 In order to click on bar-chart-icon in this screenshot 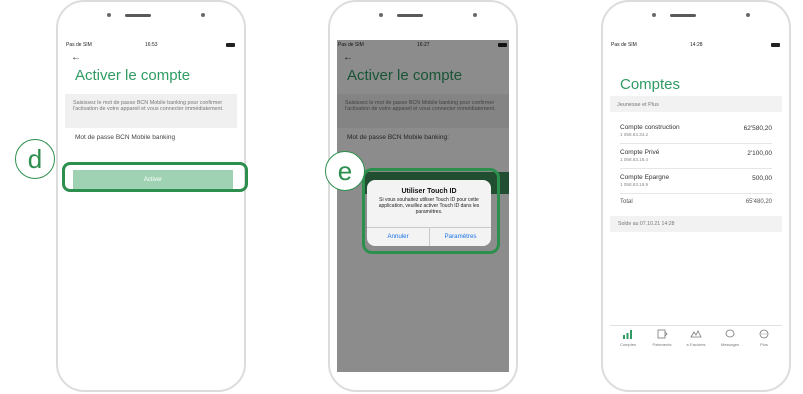, I will do `click(627, 334)`.